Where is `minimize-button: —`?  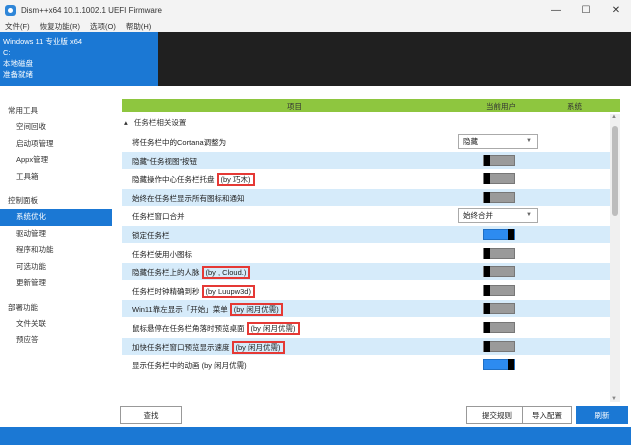
minimize-button: — is located at coordinates (556, 10).